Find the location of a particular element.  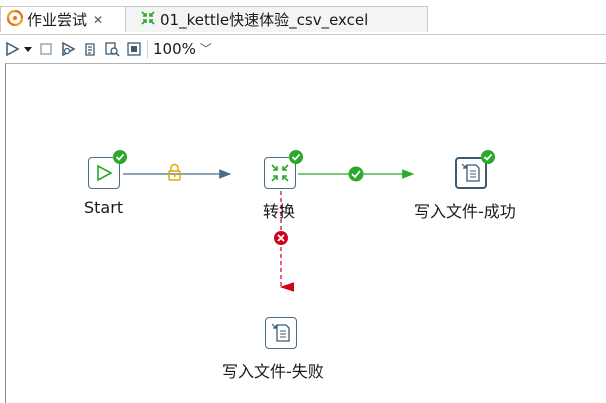

sql-button is located at coordinates (134, 49).